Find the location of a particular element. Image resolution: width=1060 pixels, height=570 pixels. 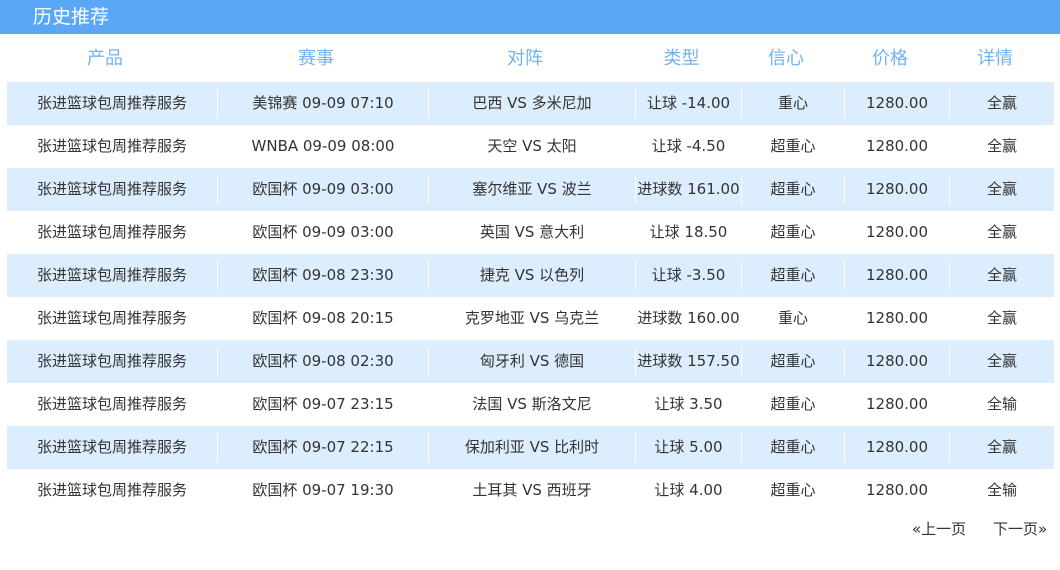

event-cell: WNBA 09-09 08:00 is located at coordinates (323, 146).